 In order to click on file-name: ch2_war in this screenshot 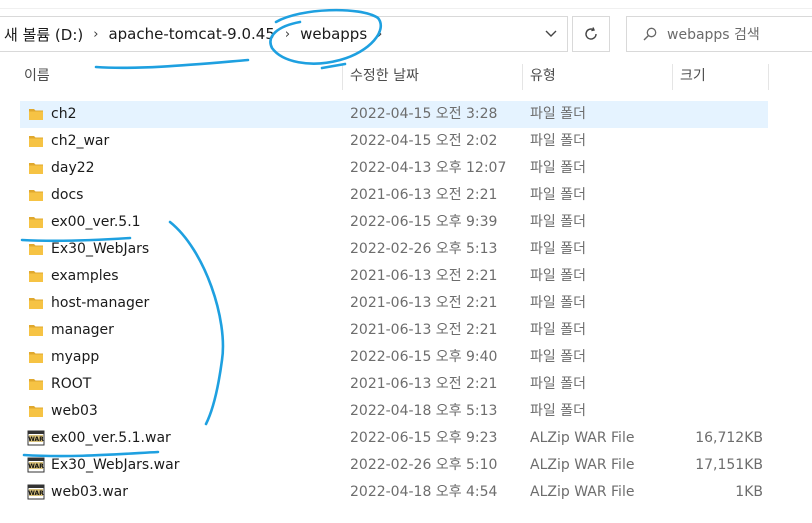, I will do `click(80, 141)`.